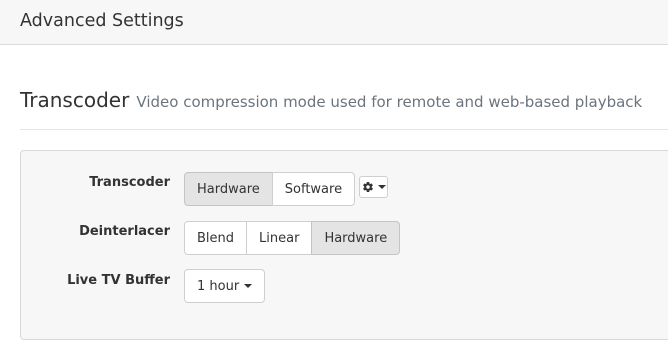 Image resolution: width=668 pixels, height=346 pixels. I want to click on transcoder-button-group: Hardware Software, so click(270, 189).